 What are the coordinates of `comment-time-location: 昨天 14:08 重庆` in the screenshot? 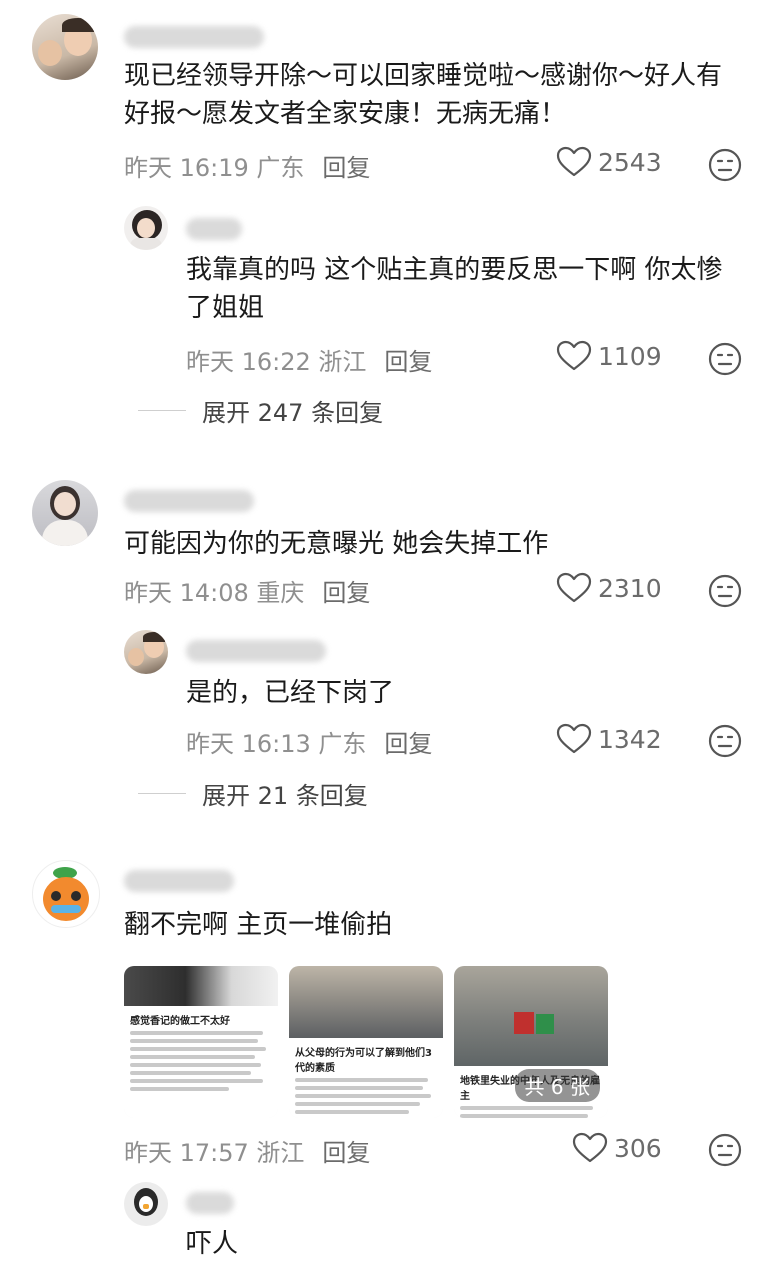 It's located at (214, 593).